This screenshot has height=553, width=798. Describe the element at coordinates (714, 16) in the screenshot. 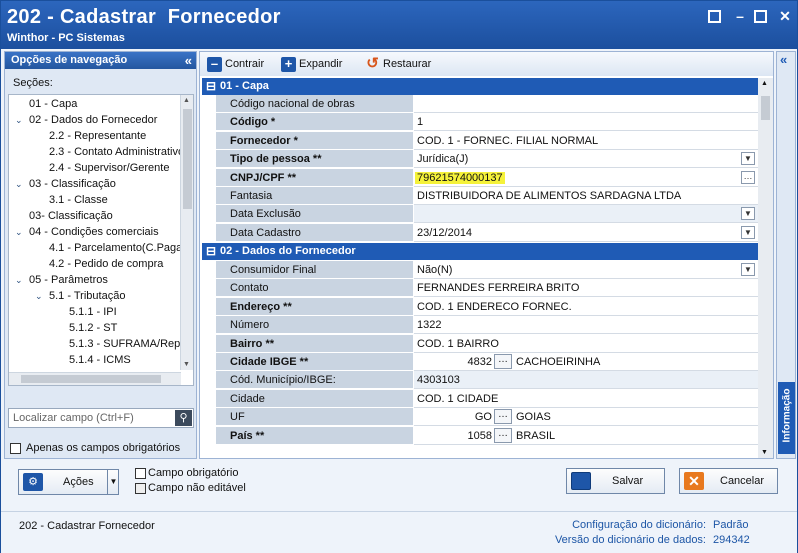

I see `edit-window-icon` at that location.